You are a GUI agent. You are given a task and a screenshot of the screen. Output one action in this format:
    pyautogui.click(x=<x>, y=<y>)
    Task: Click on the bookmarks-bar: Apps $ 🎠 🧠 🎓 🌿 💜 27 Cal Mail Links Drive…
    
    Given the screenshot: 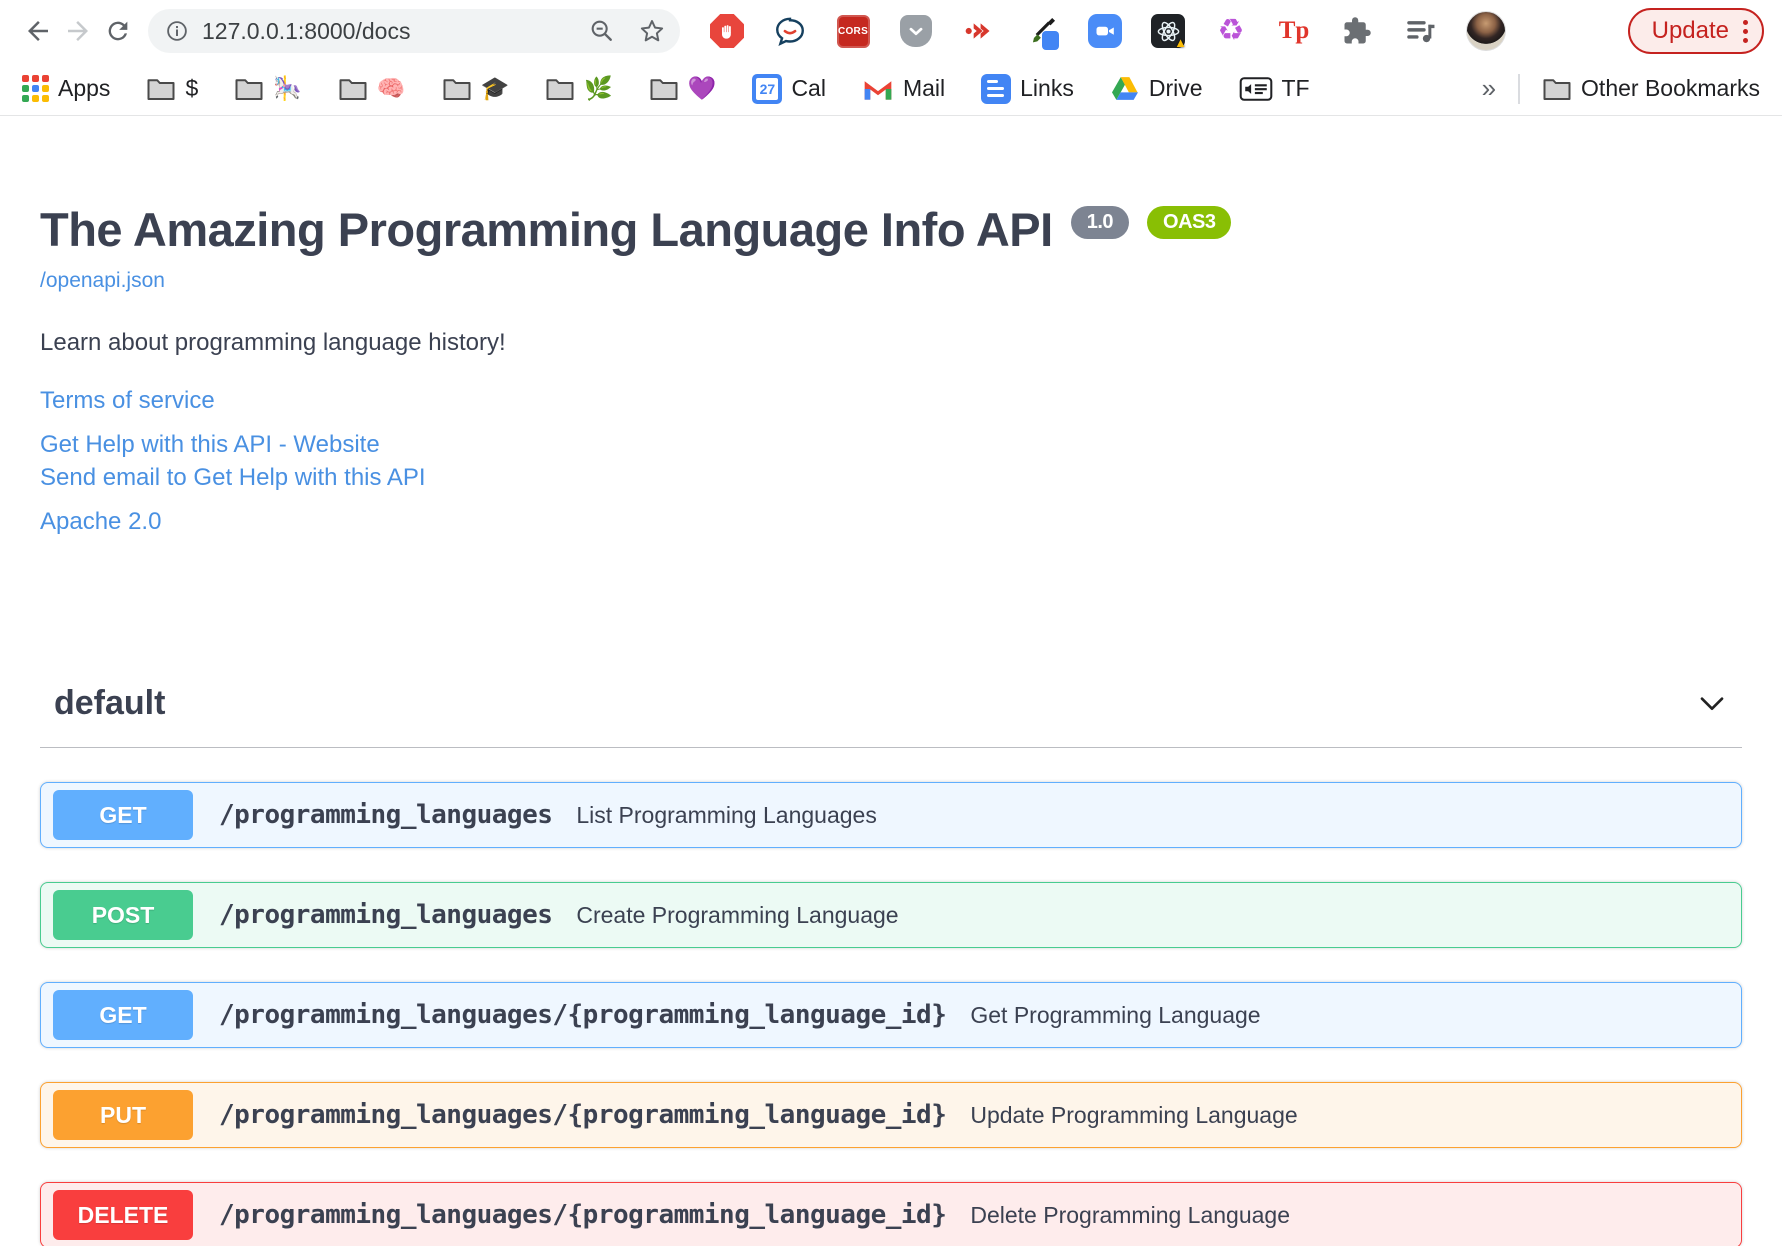 What is the action you would take?
    pyautogui.click(x=891, y=89)
    